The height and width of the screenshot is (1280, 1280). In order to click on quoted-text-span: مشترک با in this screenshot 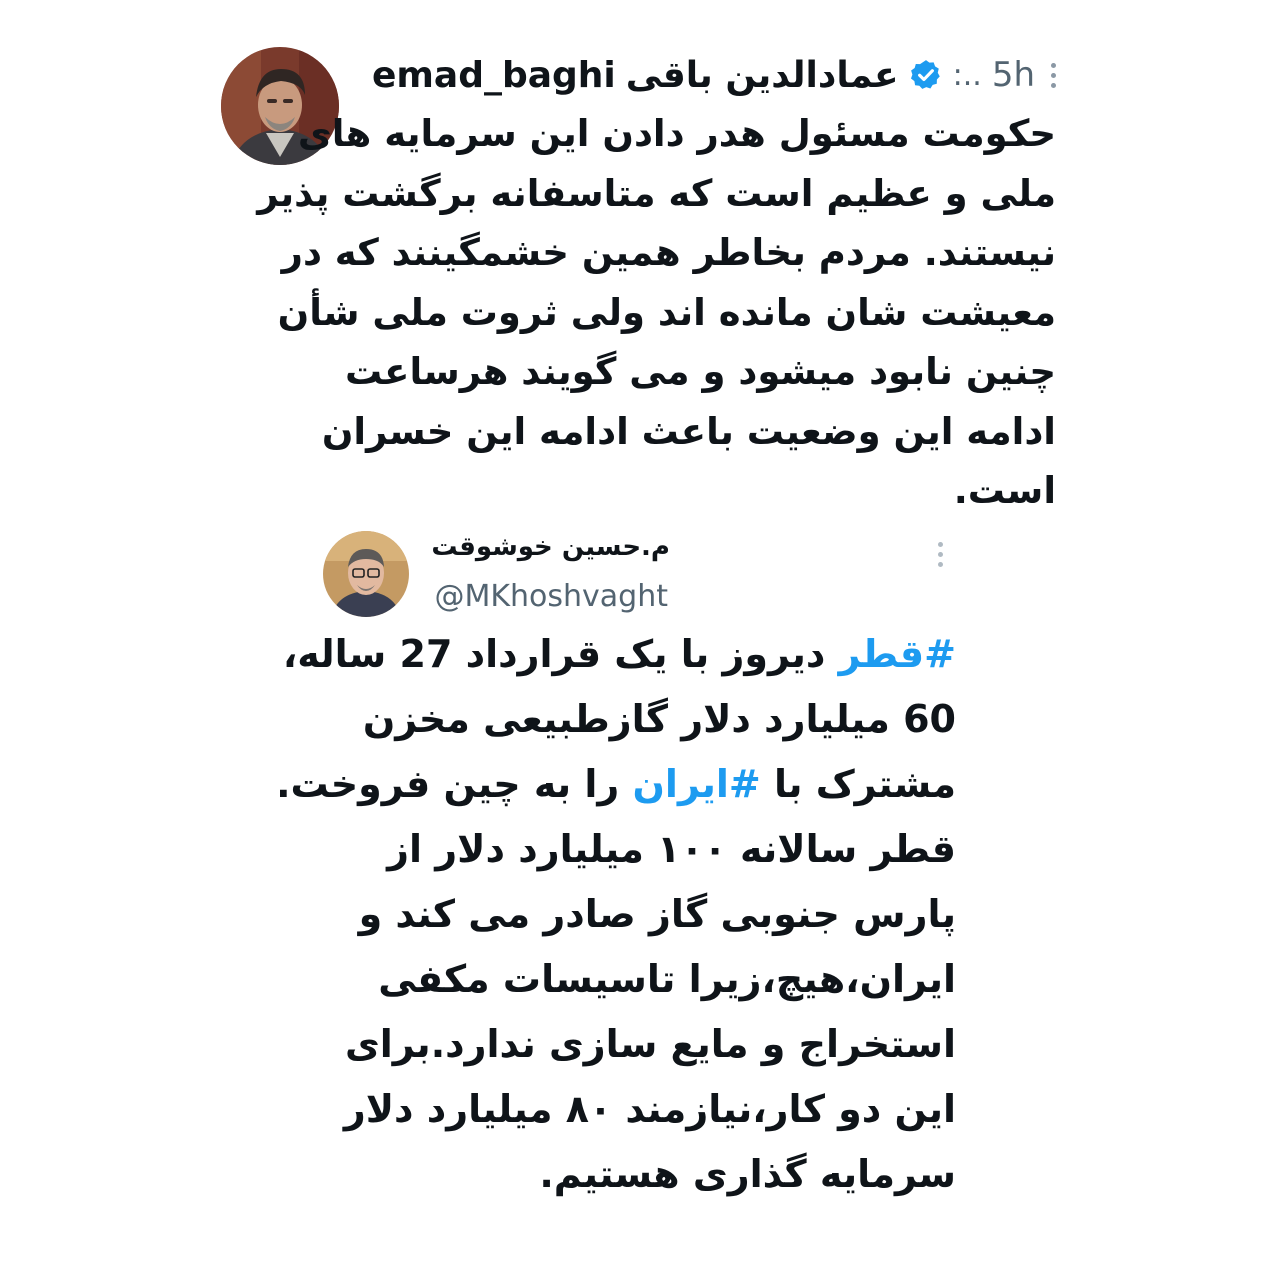, I will do `click(858, 784)`.